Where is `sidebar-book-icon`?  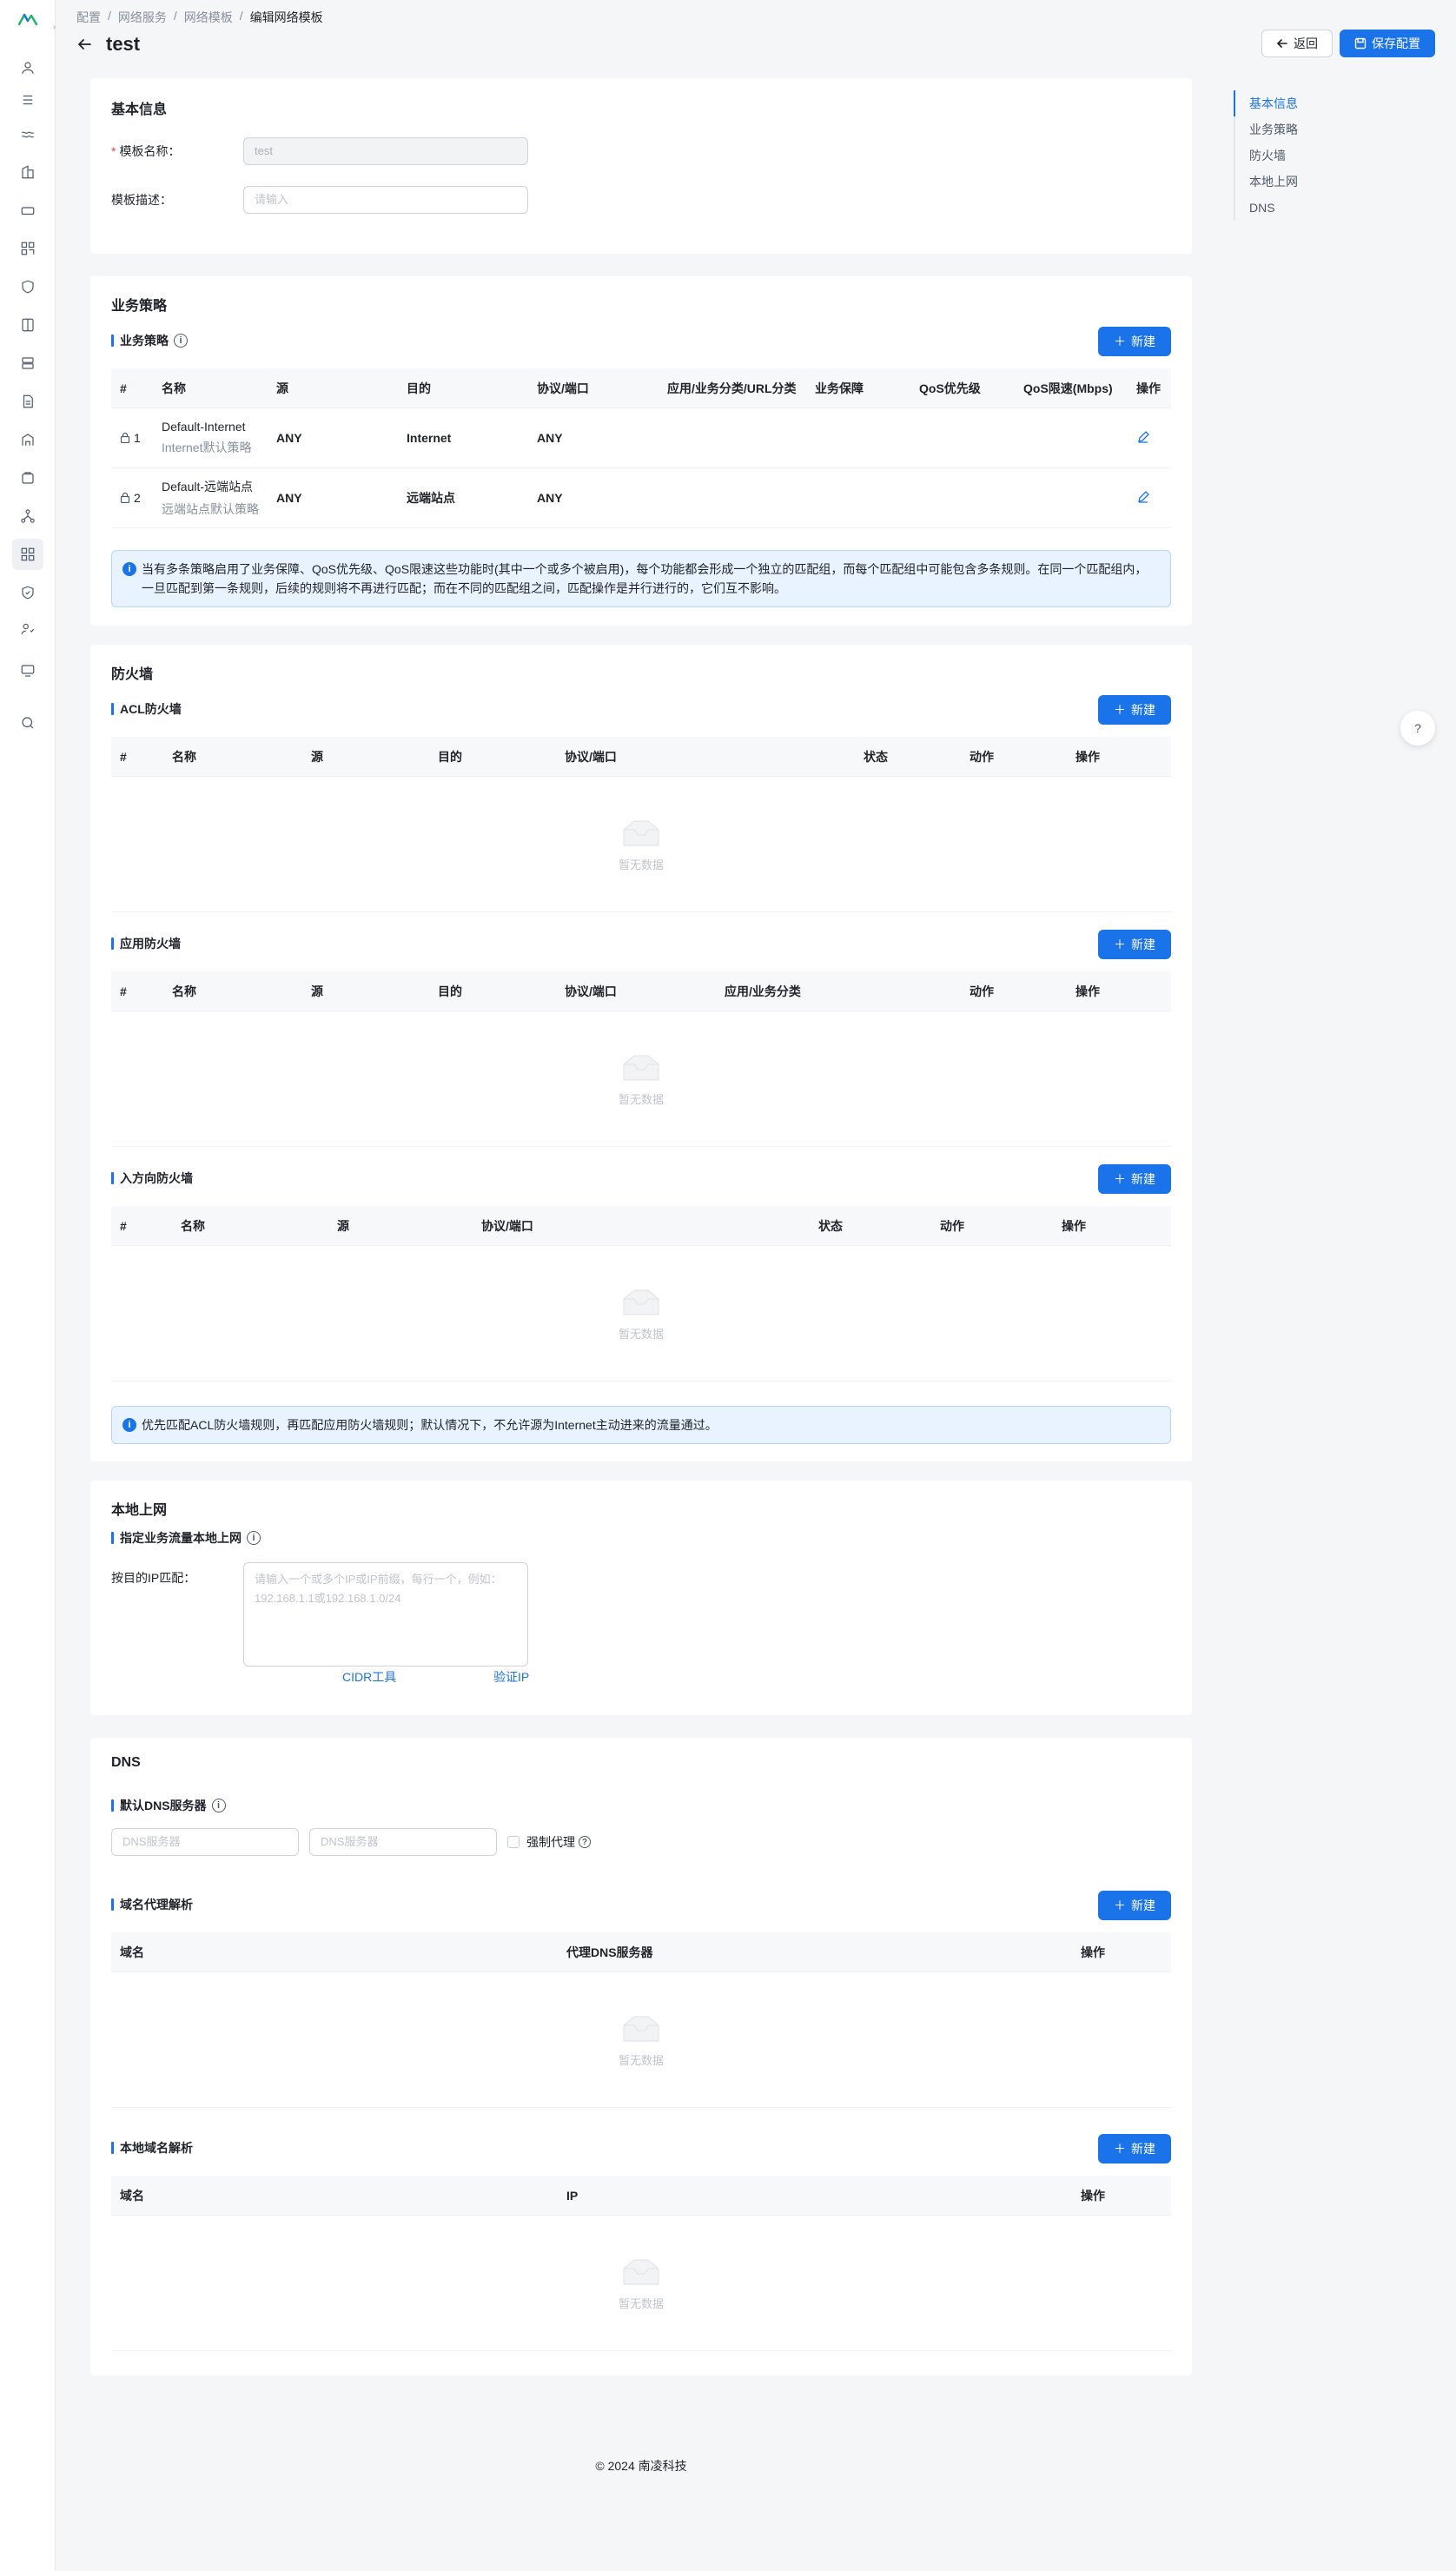 sidebar-book-icon is located at coordinates (27, 325).